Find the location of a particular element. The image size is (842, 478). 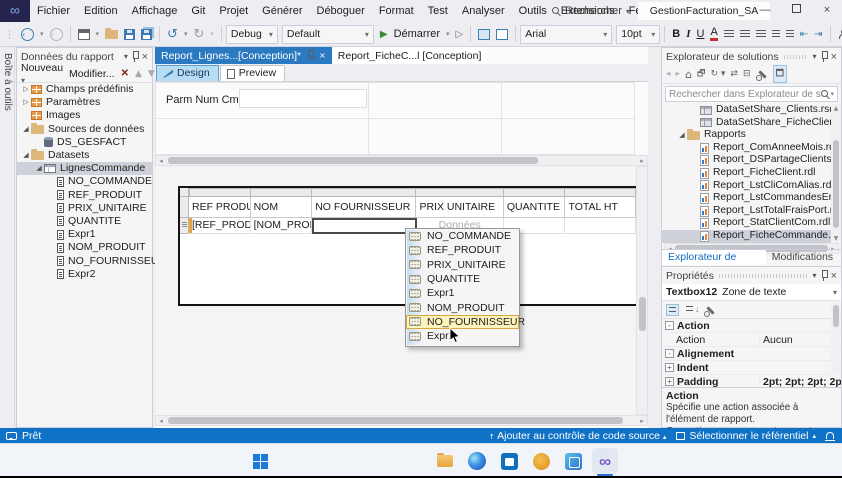

tree-item-prix-unitaire: PRIX_UNITAIRE is located at coordinates (84, 208).